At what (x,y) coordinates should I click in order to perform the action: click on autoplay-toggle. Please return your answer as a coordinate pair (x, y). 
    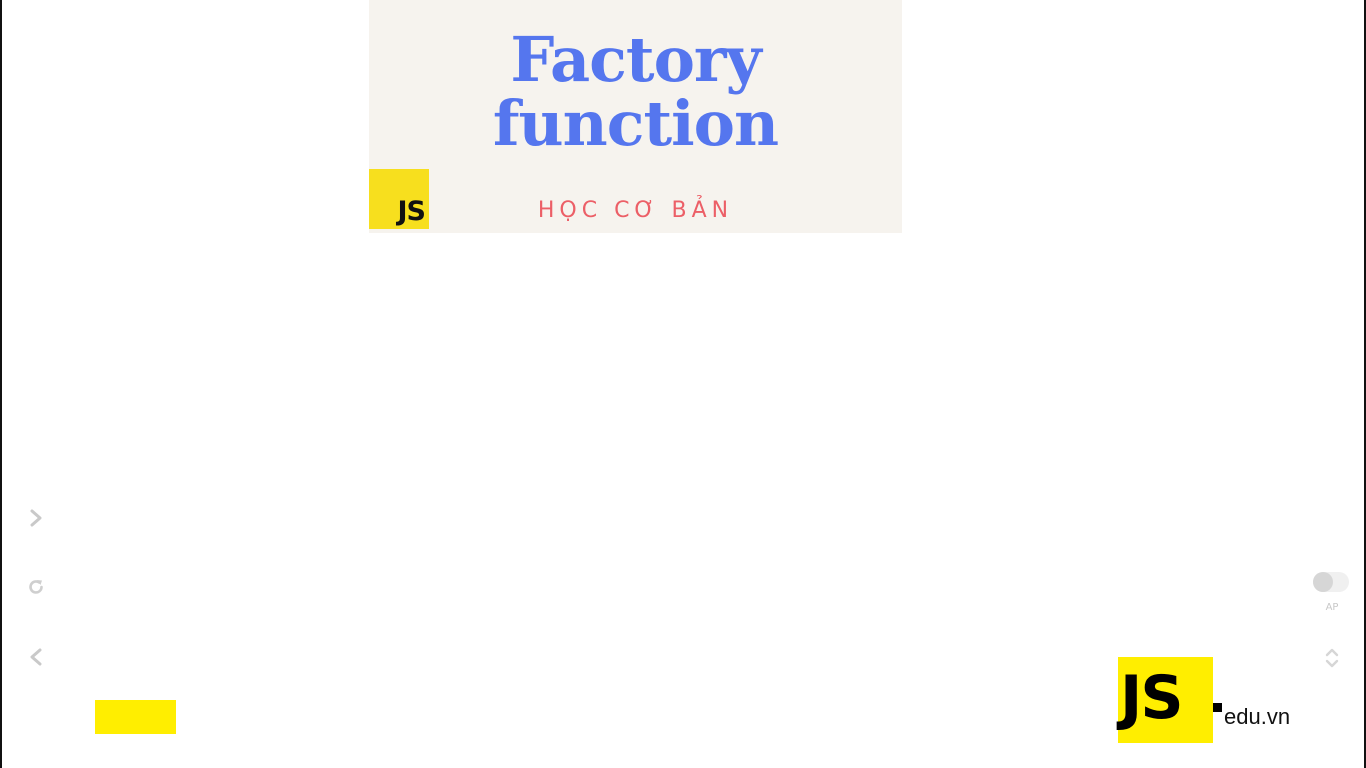
    Looking at the image, I should click on (1331, 582).